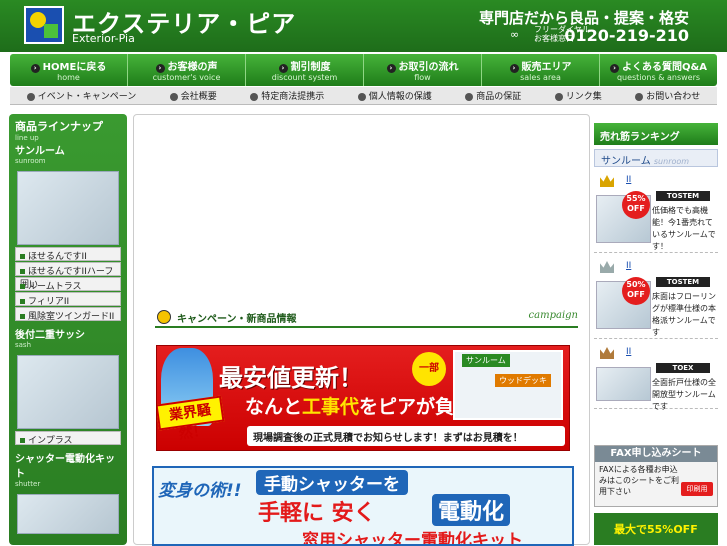 This screenshot has width=727, height=546. Describe the element at coordinates (607, 181) in the screenshot. I see `crown-gold-icon` at that location.